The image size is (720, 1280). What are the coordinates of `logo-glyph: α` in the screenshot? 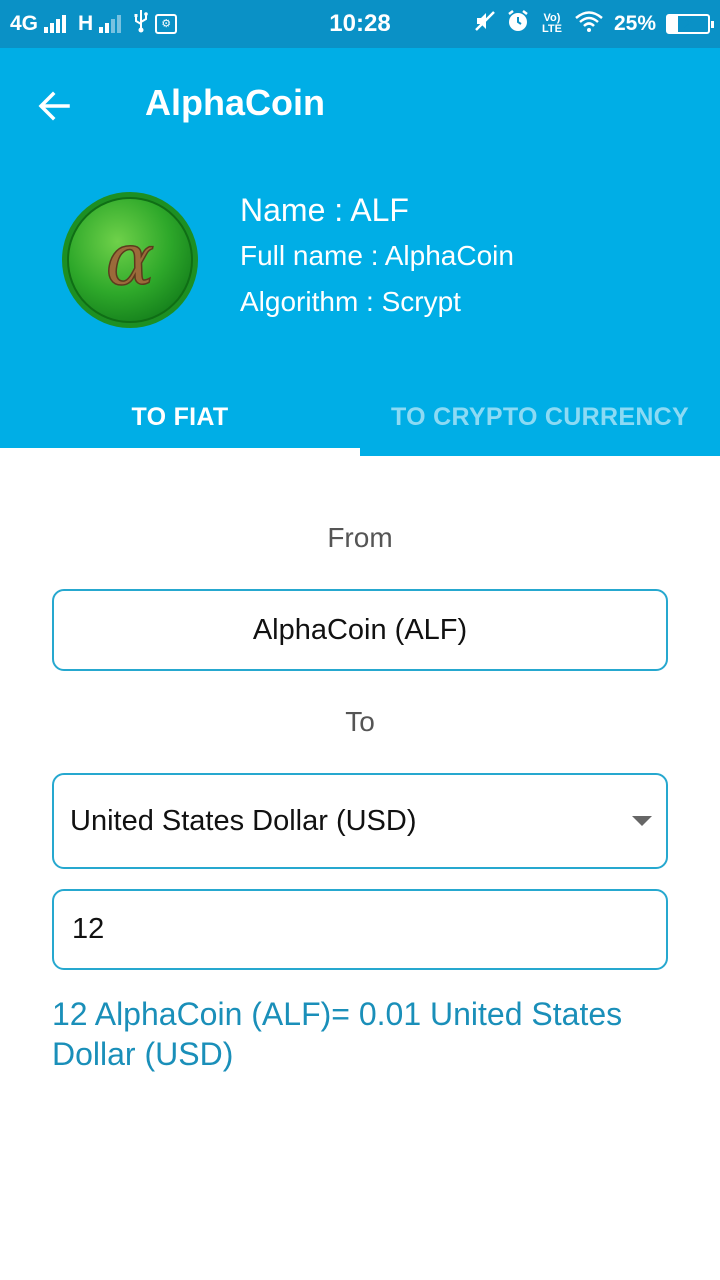 It's located at (130, 259).